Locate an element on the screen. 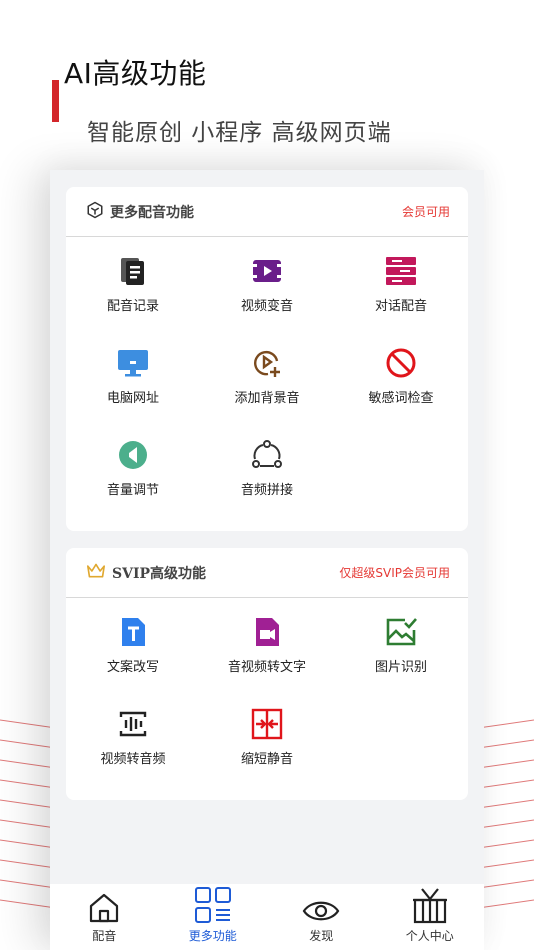 Image resolution: width=534 pixels, height=950 pixels. member-tag: 会员可用 is located at coordinates (425, 212).